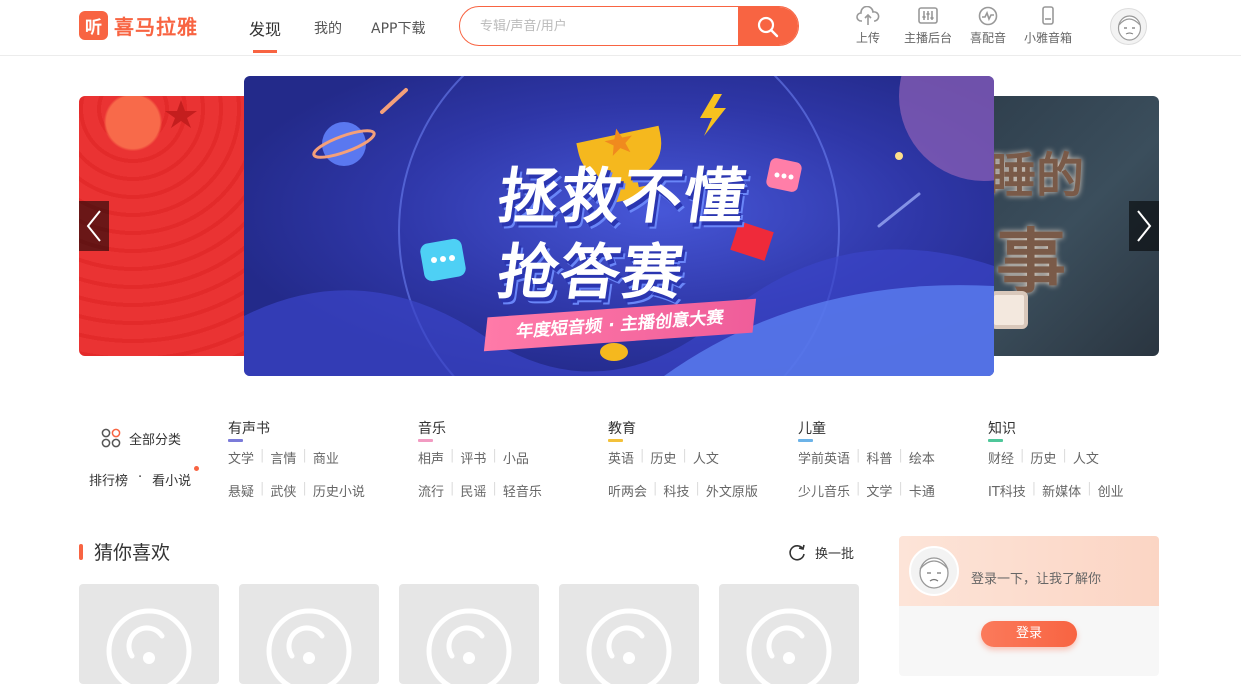 The width and height of the screenshot is (1241, 684). What do you see at coordinates (1047, 38) in the screenshot?
I see `xiaoya-speaker-label: 小雅音箱` at bounding box center [1047, 38].